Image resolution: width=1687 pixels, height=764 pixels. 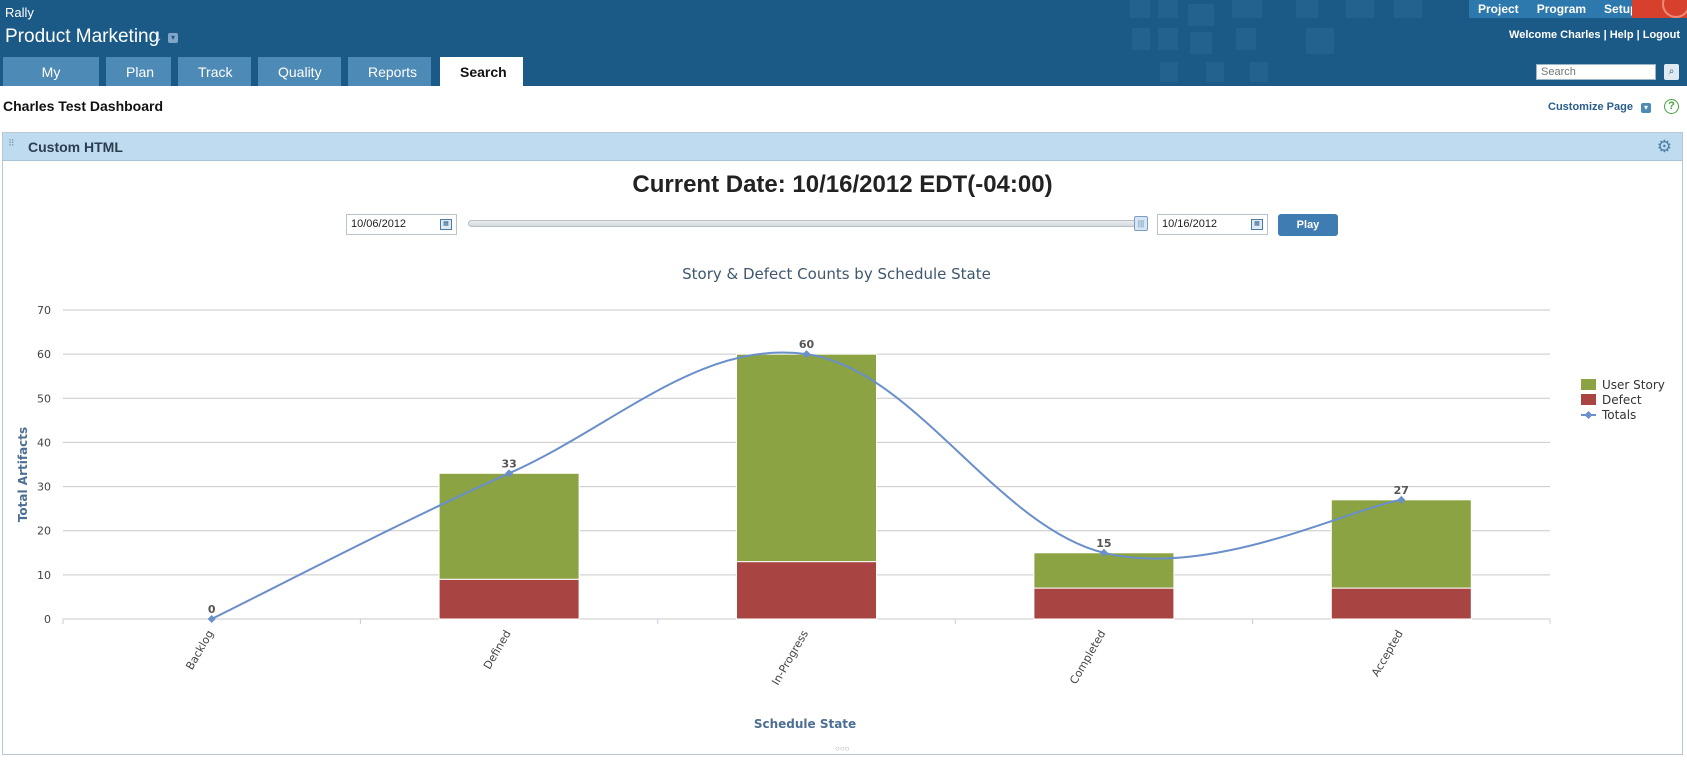 I want to click on data-label: 33, so click(x=508, y=463).